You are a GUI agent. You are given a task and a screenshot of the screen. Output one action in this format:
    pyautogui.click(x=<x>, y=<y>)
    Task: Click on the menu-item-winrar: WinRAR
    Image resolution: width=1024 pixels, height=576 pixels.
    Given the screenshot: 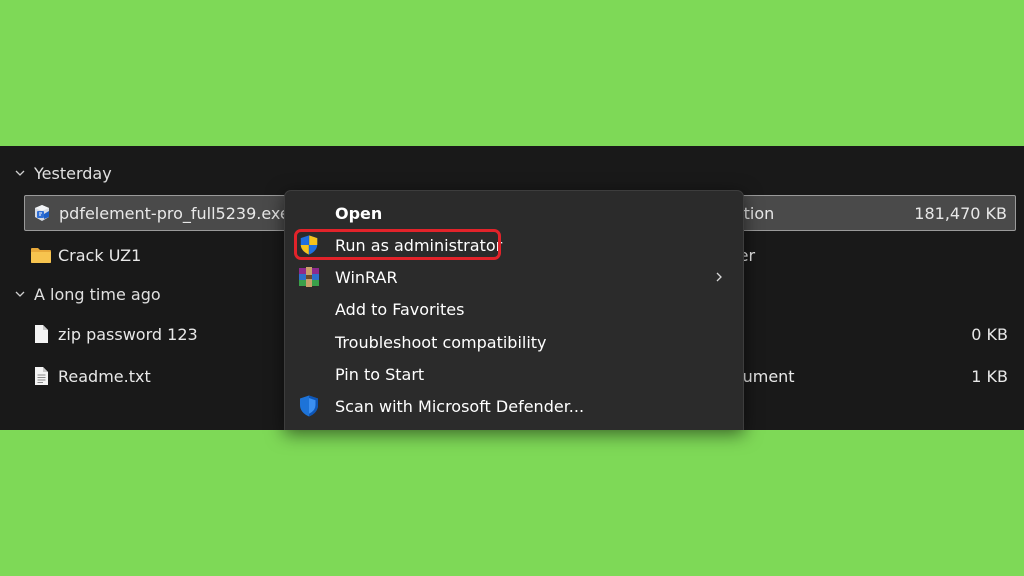 What is the action you would take?
    pyautogui.click(x=514, y=277)
    